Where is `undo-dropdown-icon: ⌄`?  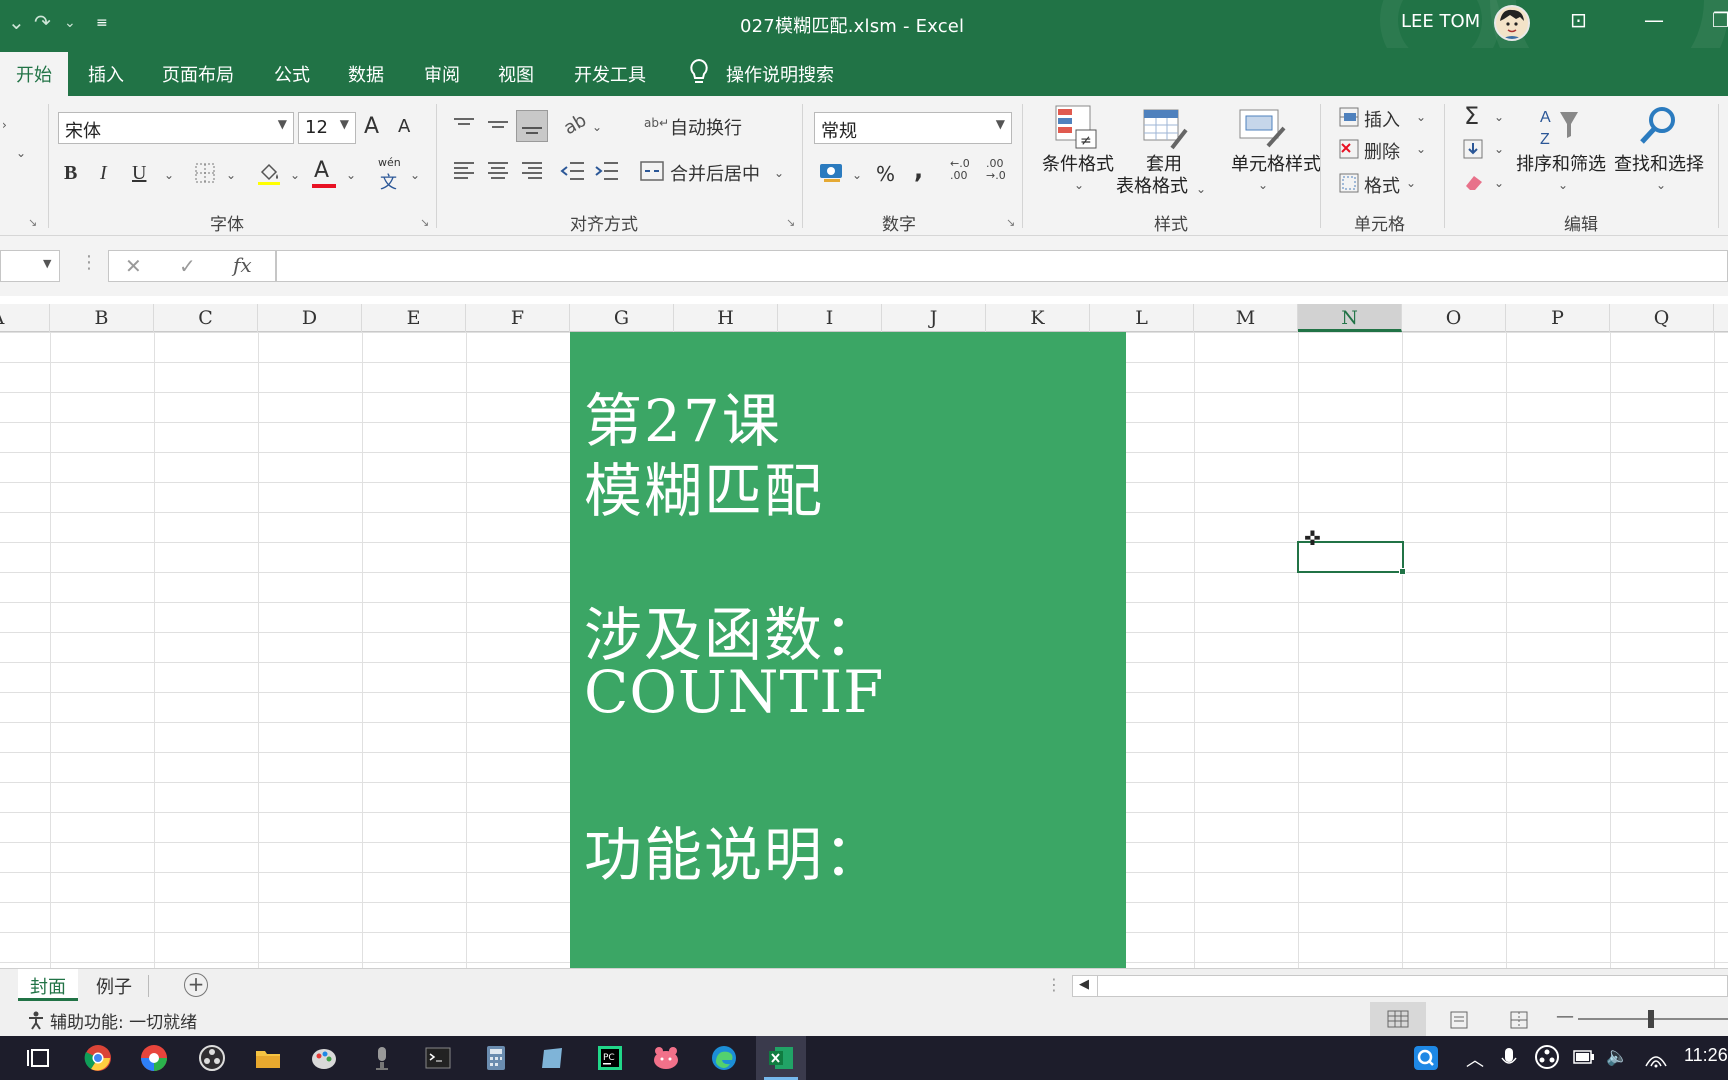
undo-dropdown-icon: ⌄ is located at coordinates (16, 22).